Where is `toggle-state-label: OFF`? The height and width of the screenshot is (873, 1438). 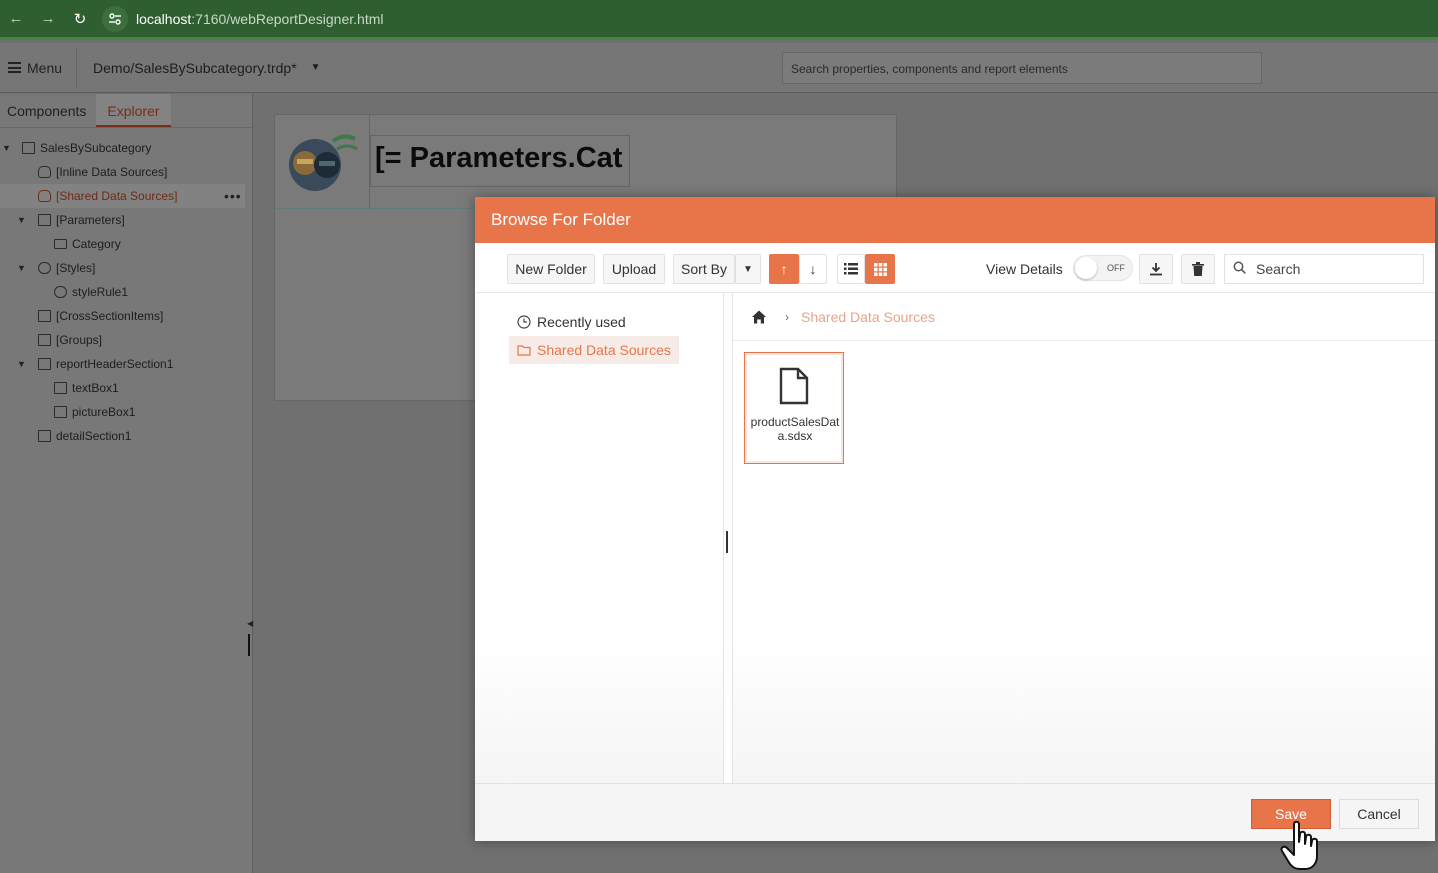 toggle-state-label: OFF is located at coordinates (1116, 268).